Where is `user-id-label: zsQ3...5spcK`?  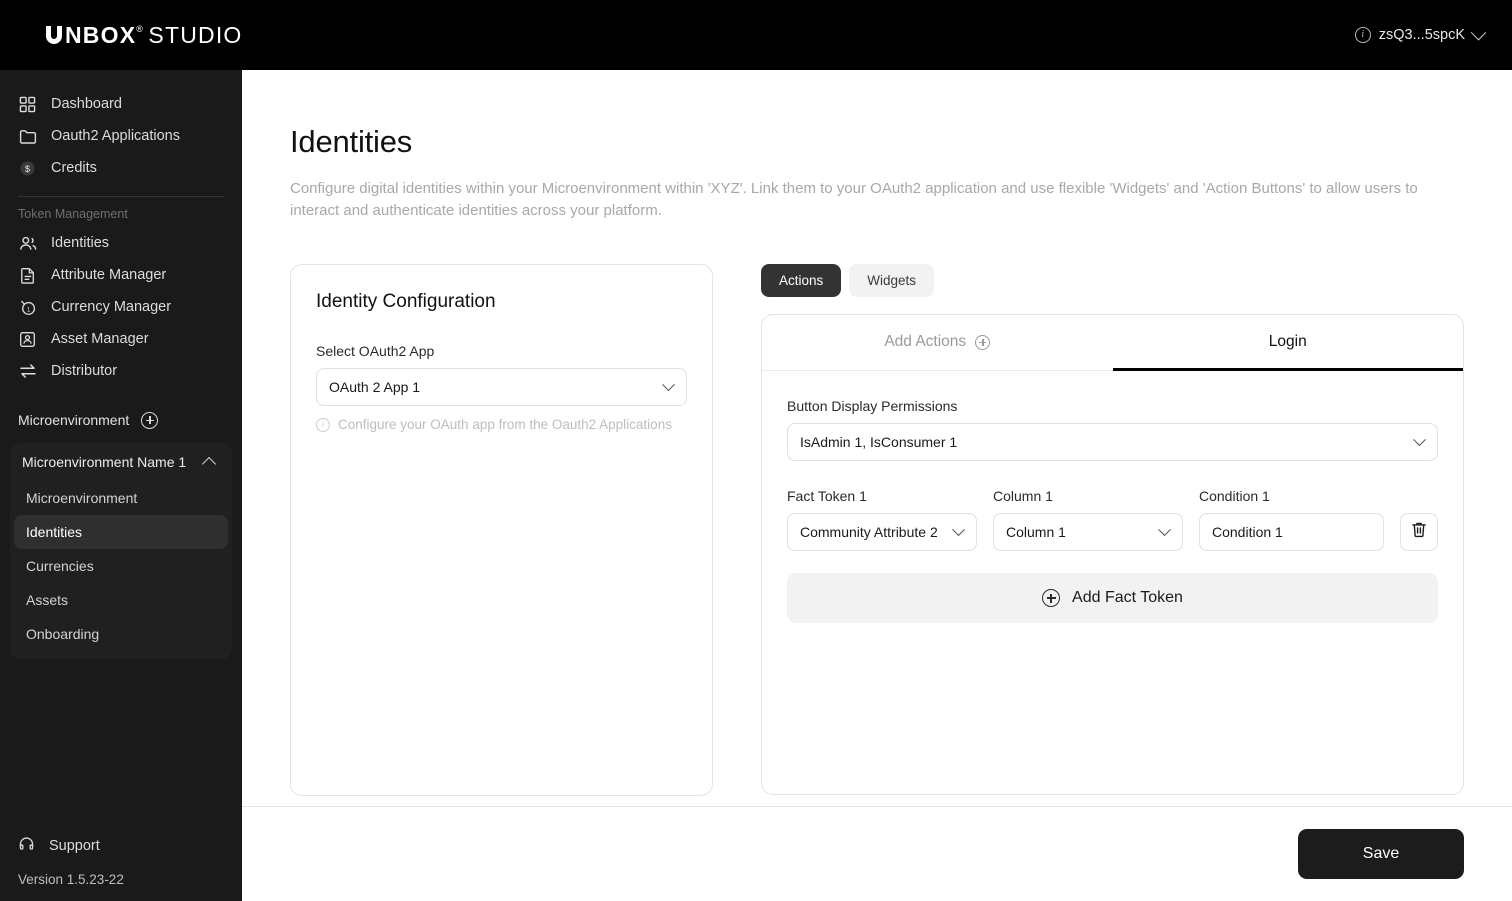
user-id-label: zsQ3...5spcK is located at coordinates (1421, 35).